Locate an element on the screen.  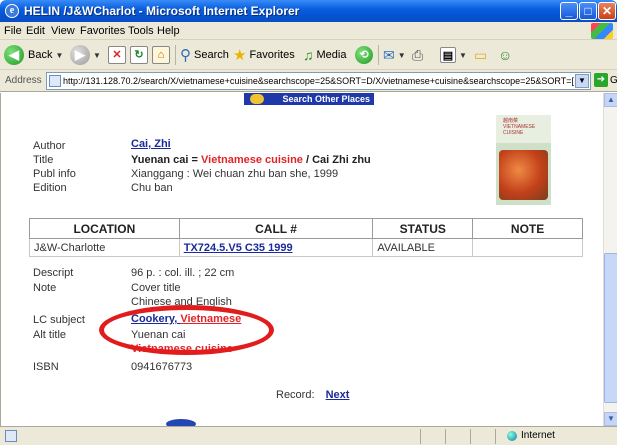
search-other-icon is located at coordinates (257, 99).